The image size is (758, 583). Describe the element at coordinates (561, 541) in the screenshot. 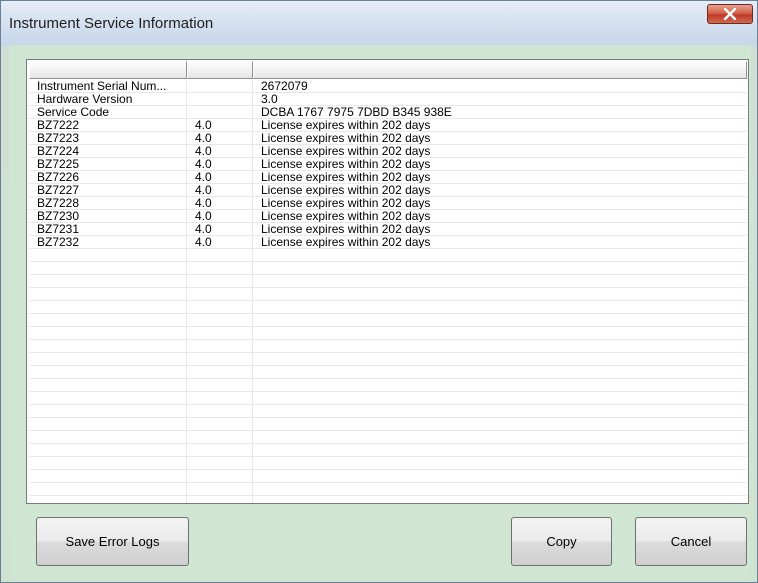

I see `copy-button: Copy` at that location.